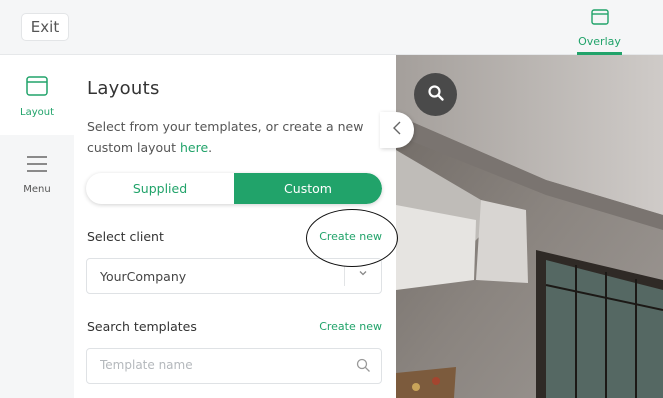 Image resolution: width=663 pixels, height=398 pixels. I want to click on search-templates-label: Search templates, so click(142, 326).